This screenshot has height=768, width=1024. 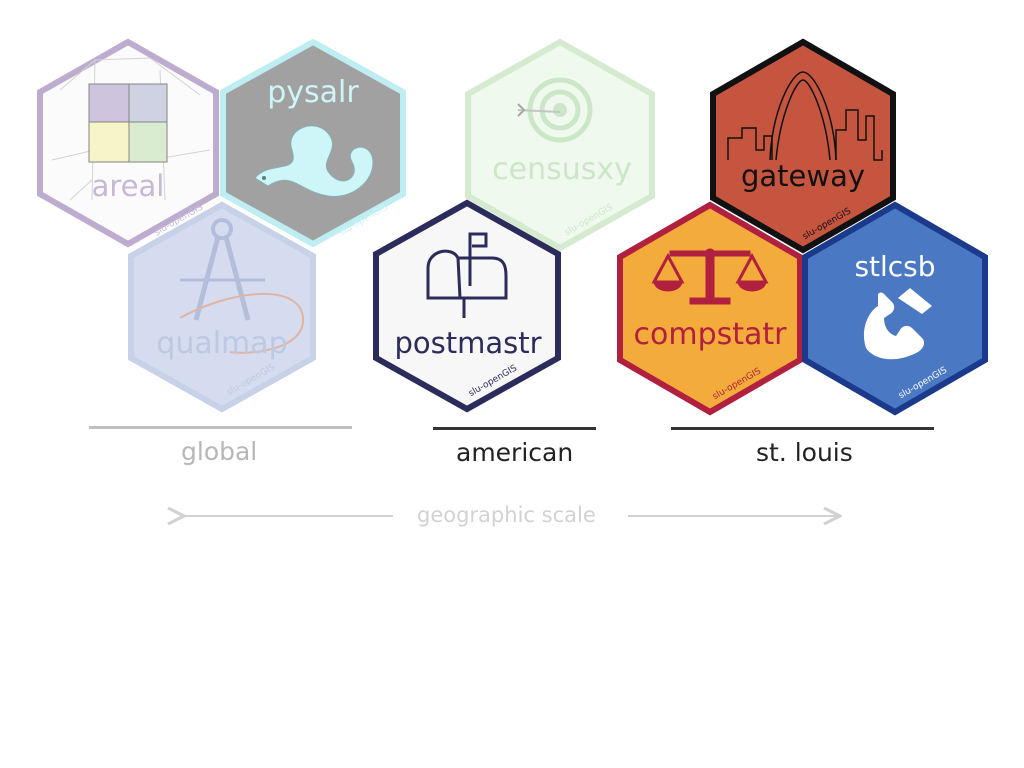 I want to click on hex-postmastr-name: postmastr, so click(x=467, y=343).